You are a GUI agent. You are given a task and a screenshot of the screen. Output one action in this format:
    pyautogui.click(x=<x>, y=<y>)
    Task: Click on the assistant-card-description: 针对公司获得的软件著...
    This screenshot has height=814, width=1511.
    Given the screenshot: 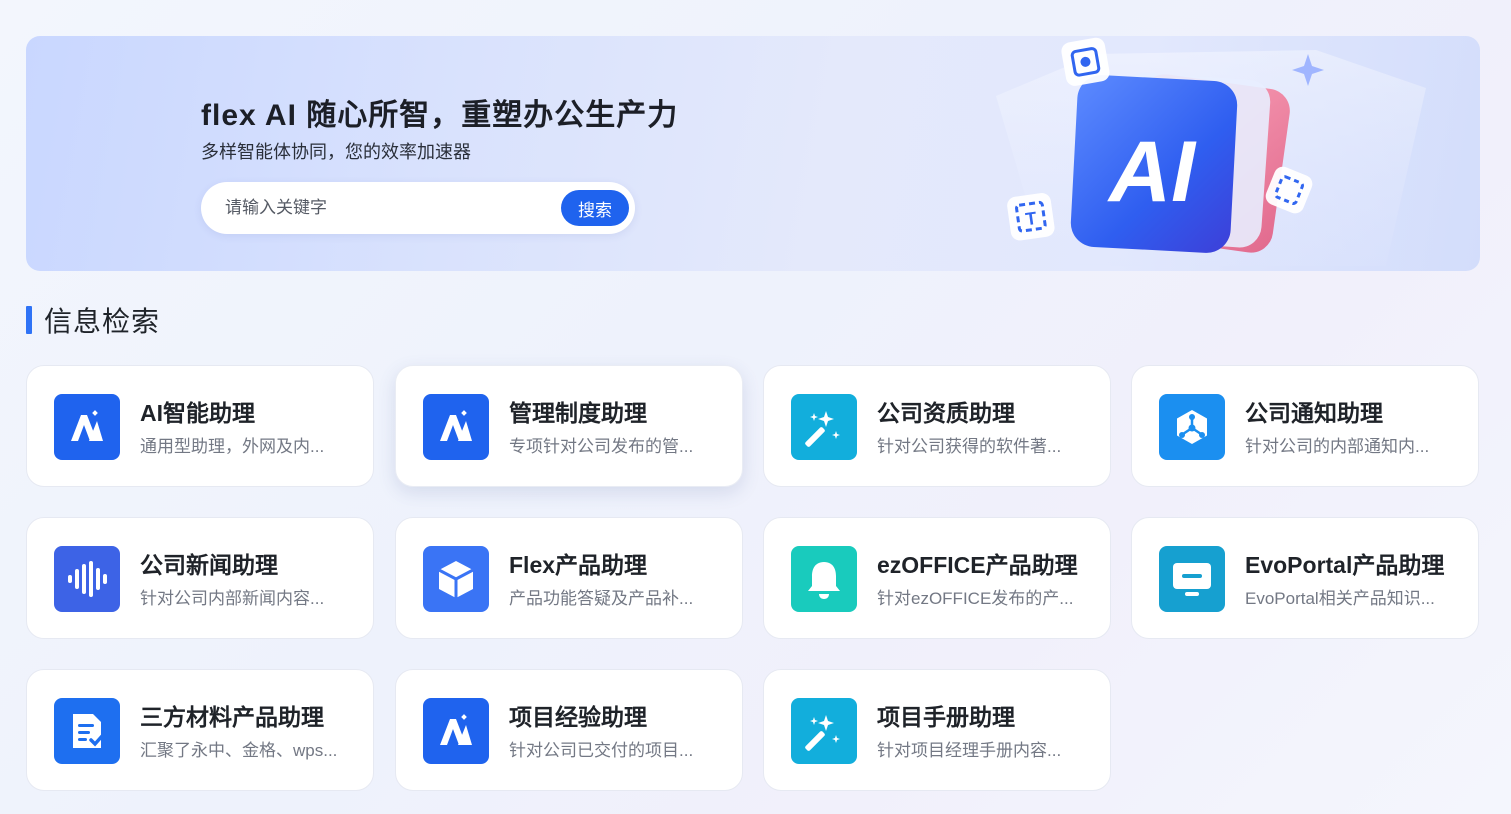 What is the action you would take?
    pyautogui.click(x=969, y=446)
    